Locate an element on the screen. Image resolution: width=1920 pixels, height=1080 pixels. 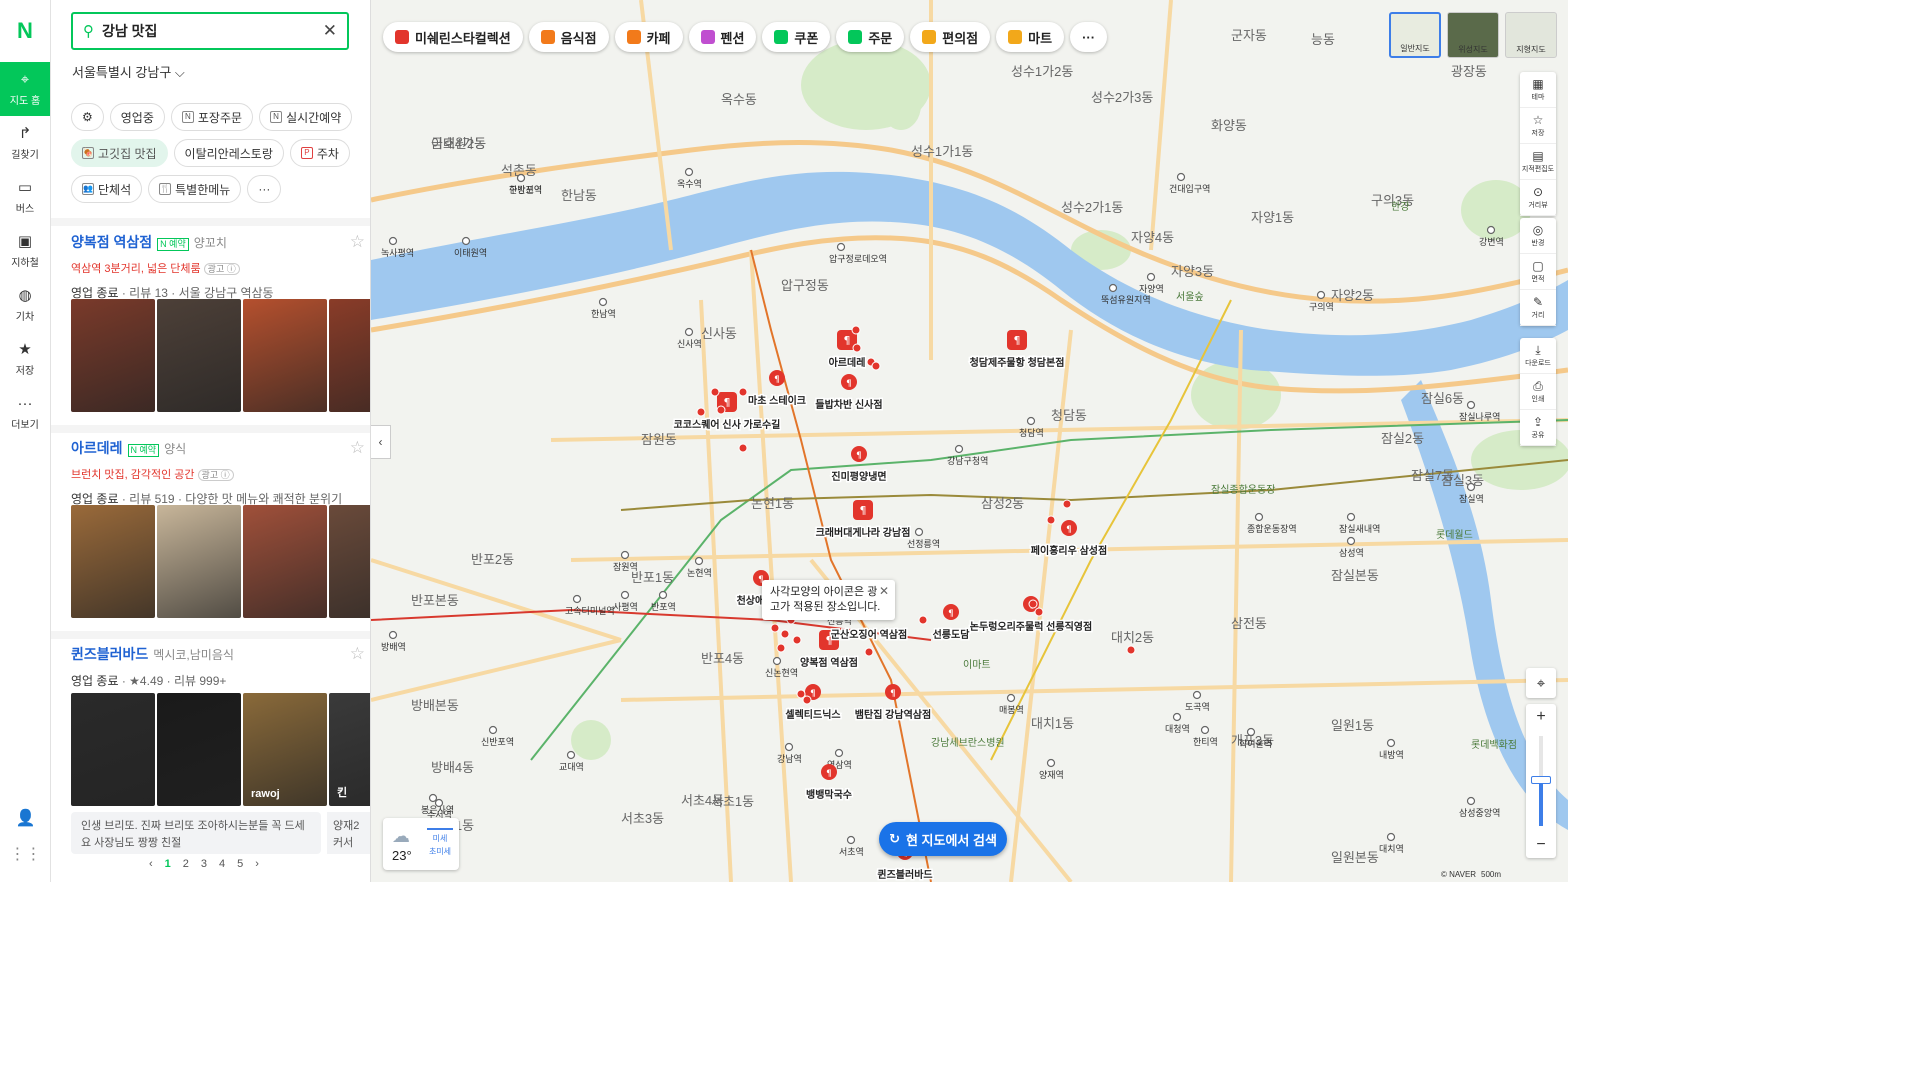
landmark-label: 강남세브란스병원 is located at coordinates (968, 743).